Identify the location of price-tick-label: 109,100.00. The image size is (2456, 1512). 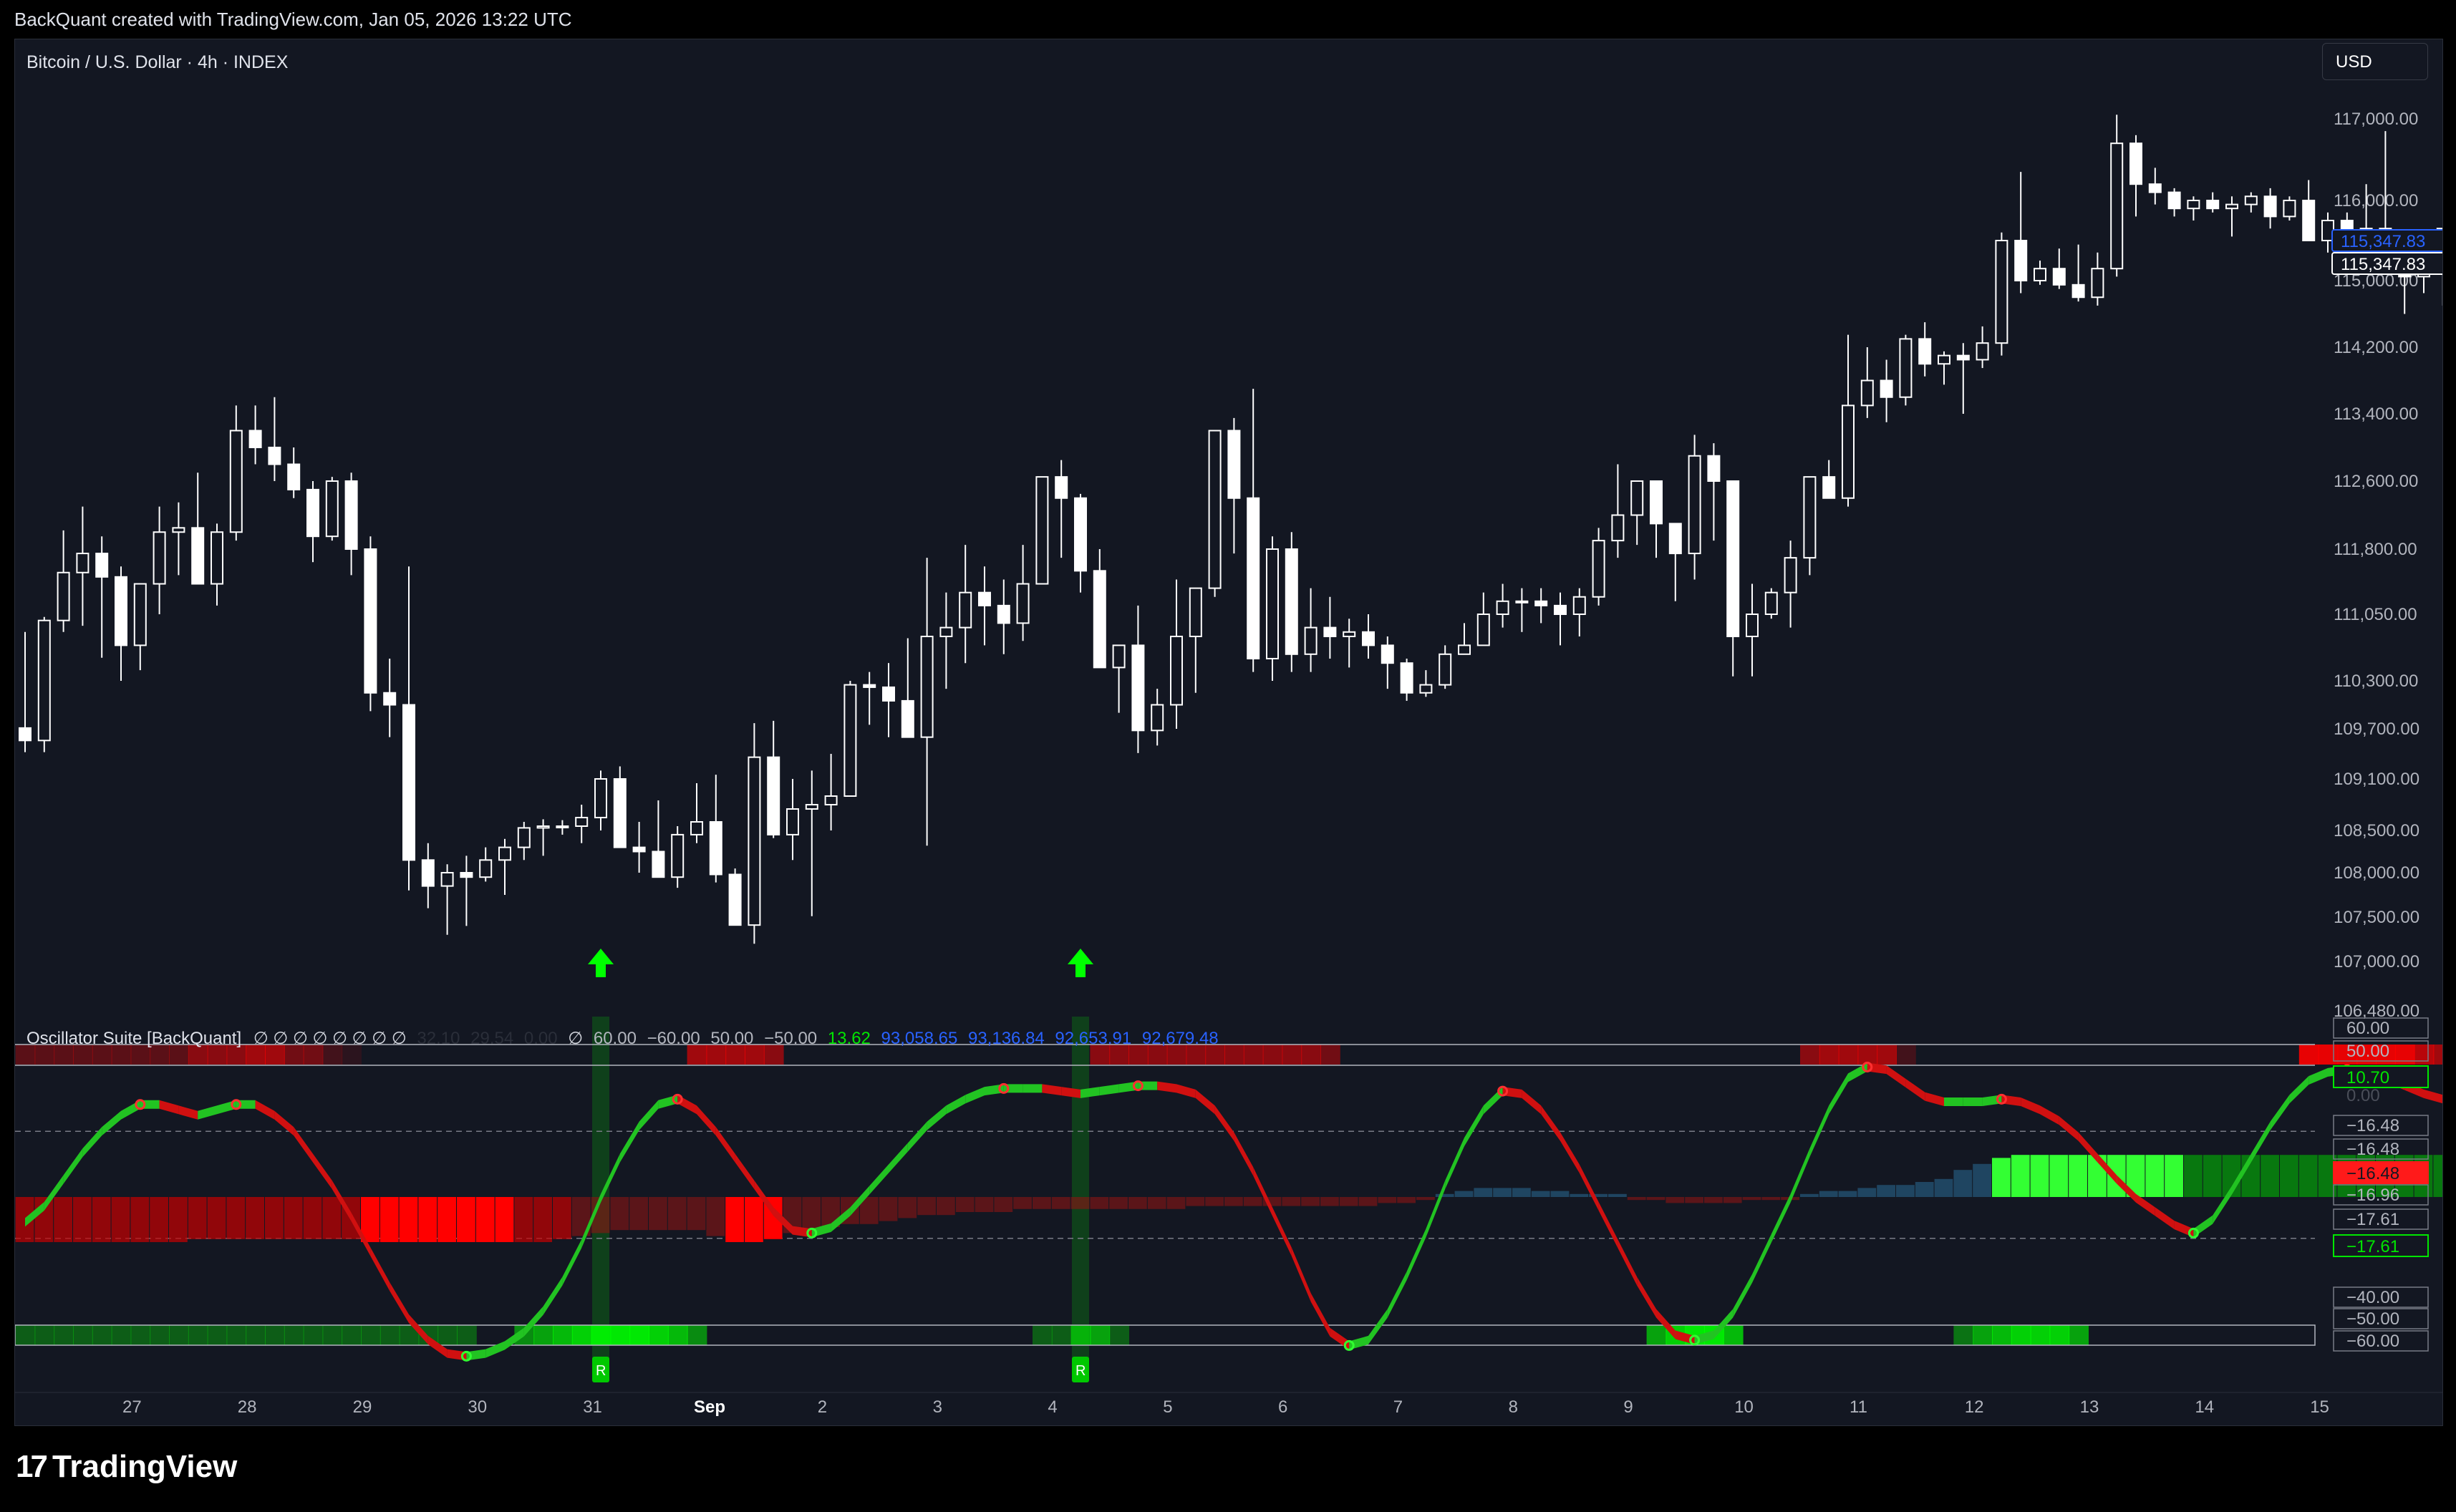
(2377, 780).